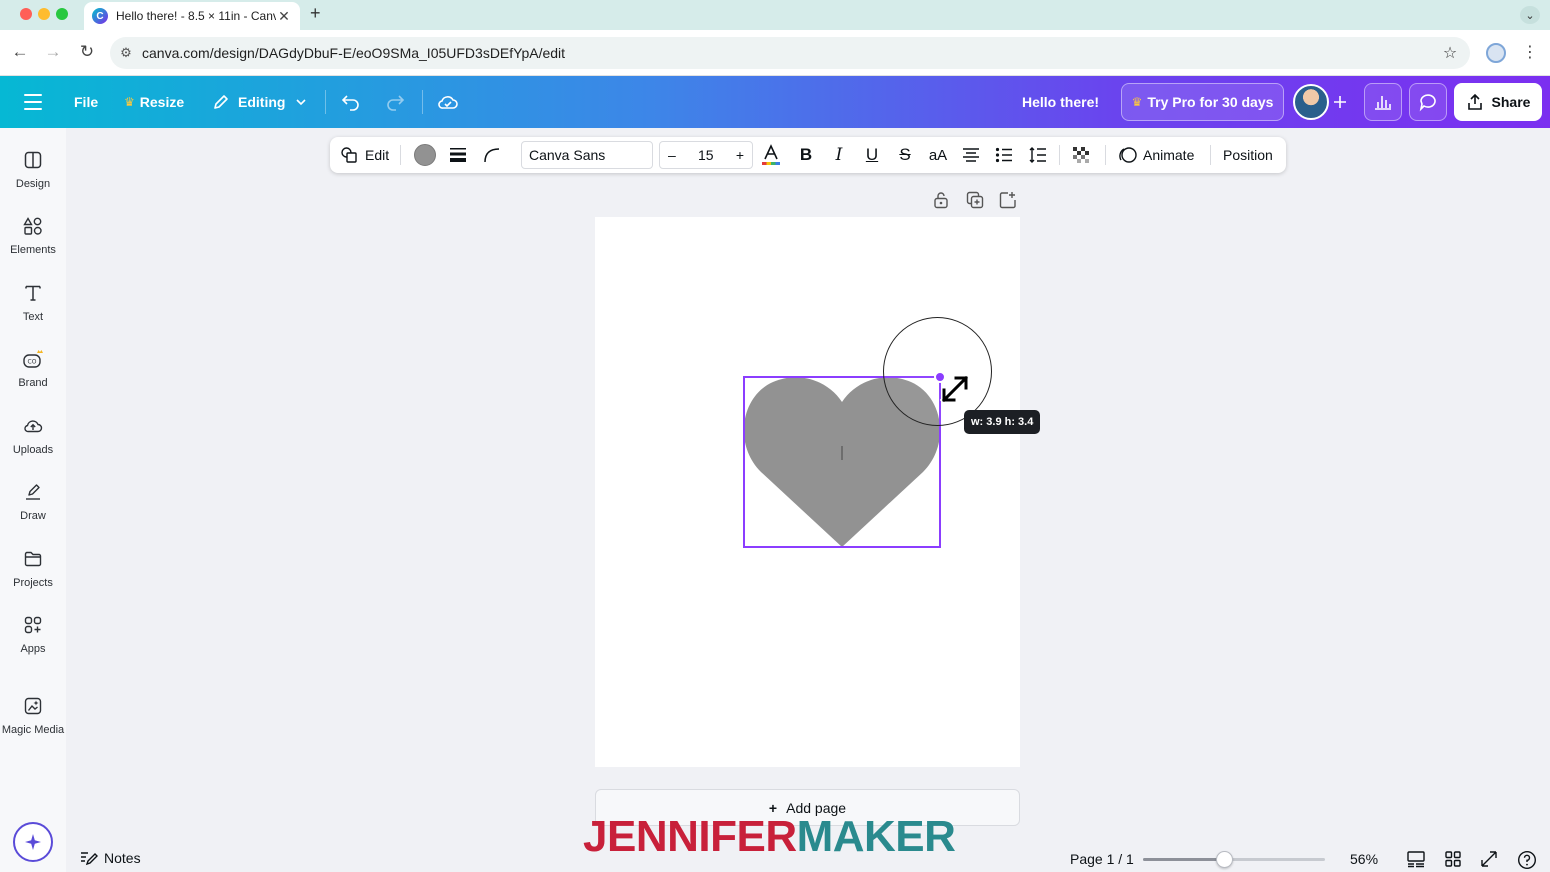 The width and height of the screenshot is (1550, 872). What do you see at coordinates (33, 645) in the screenshot?
I see `sidebar-item-apps: Apps` at bounding box center [33, 645].